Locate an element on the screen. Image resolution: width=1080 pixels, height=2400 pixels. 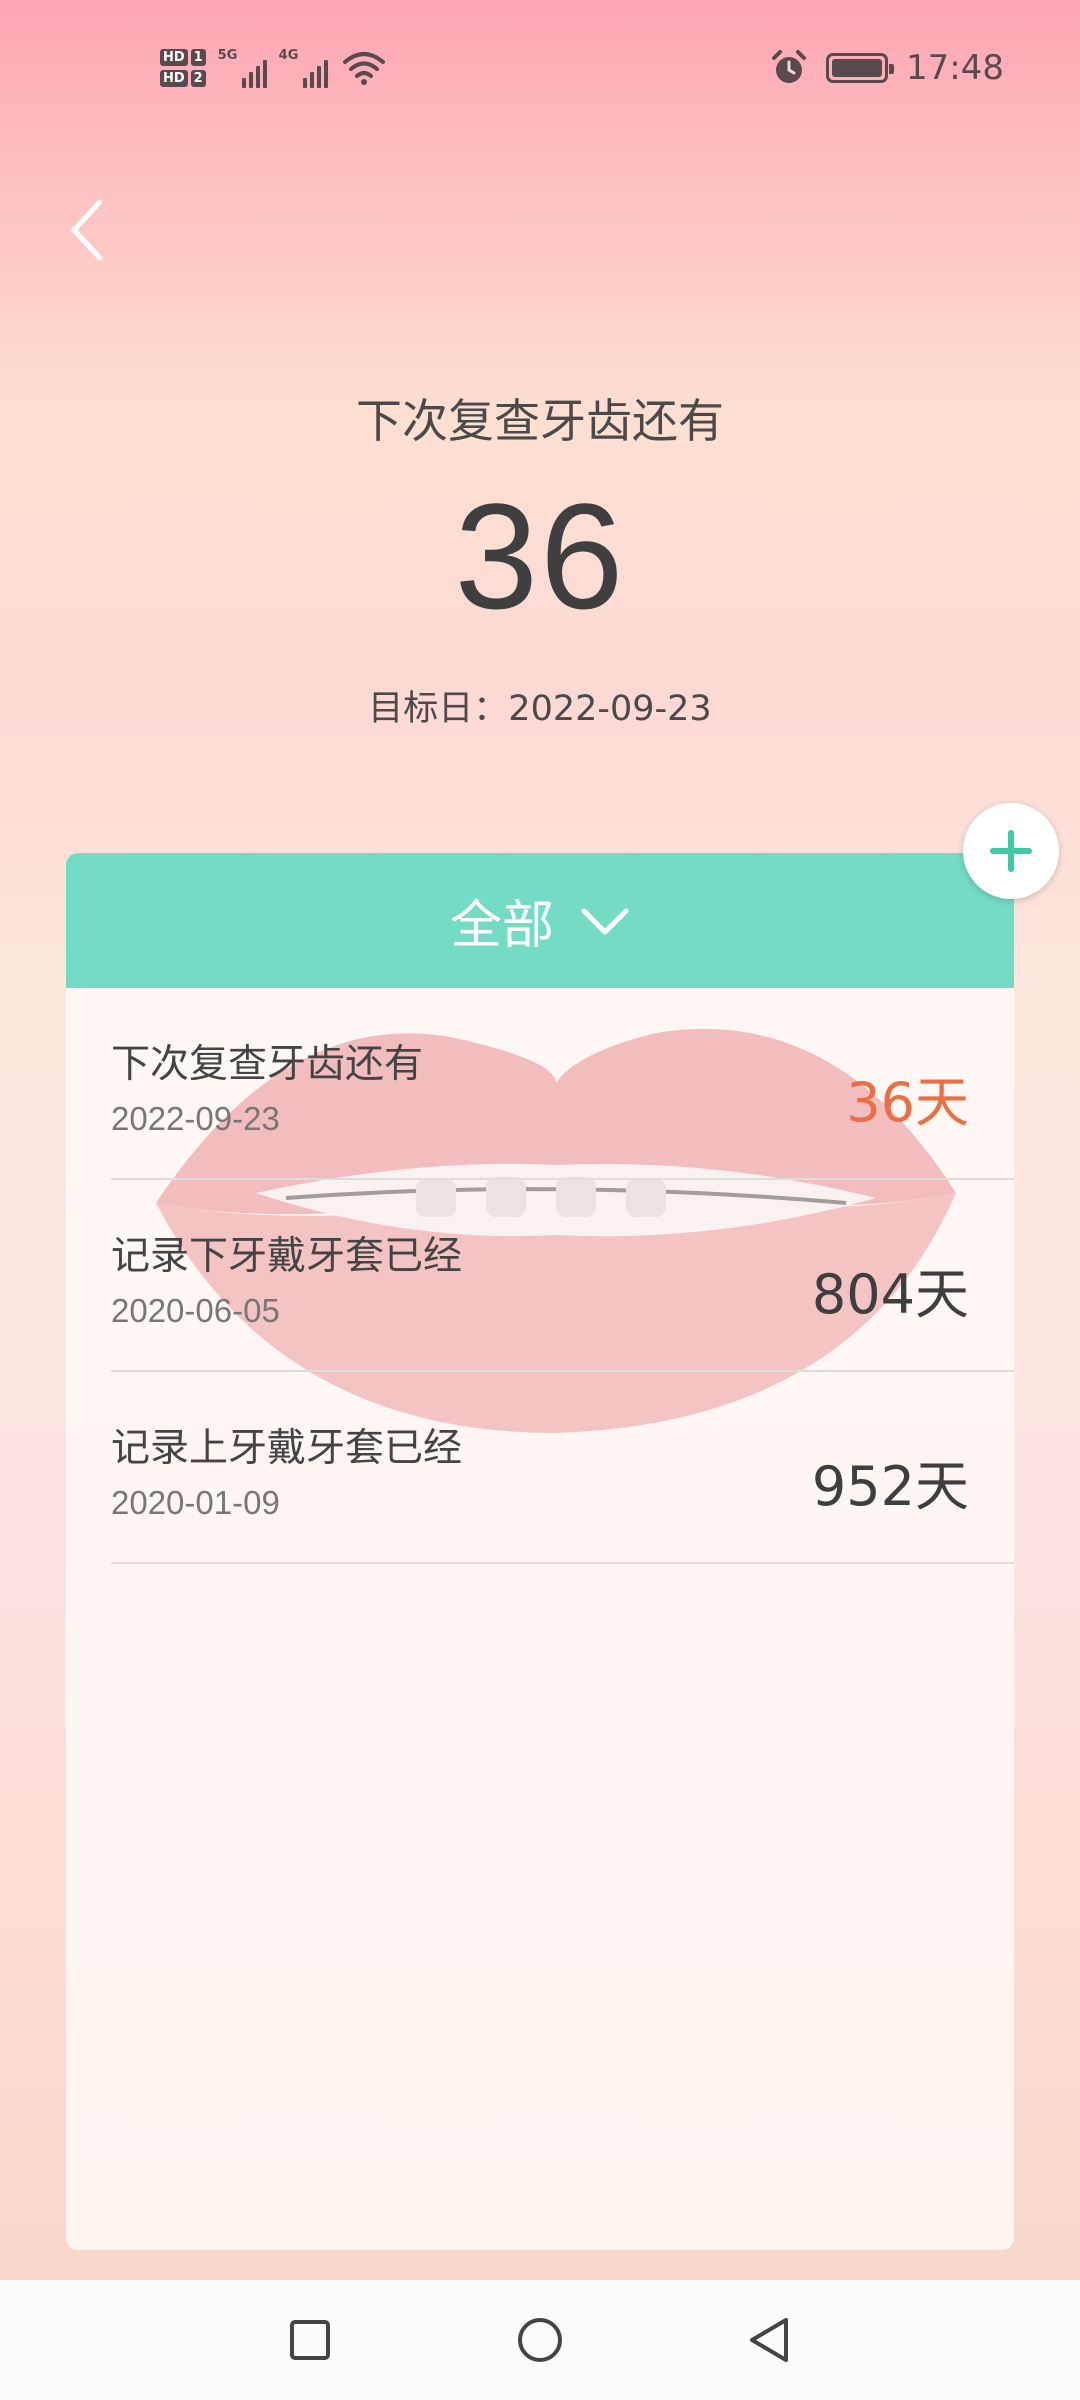
hd1-badge: HD is located at coordinates (174, 57).